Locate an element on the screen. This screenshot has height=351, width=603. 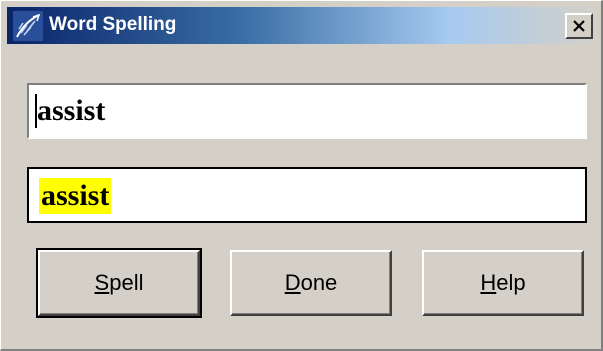
help-mnemonic: H is located at coordinates (488, 282).